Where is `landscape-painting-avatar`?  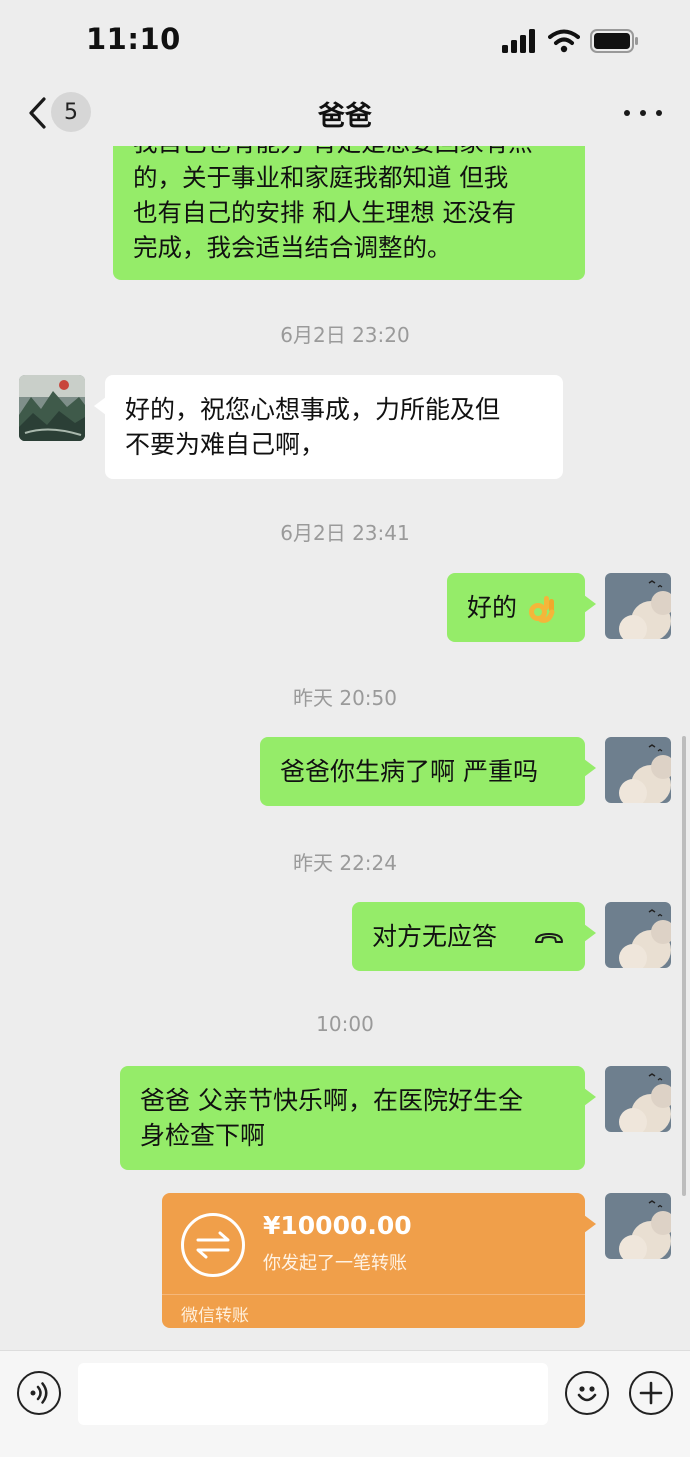
landscape-painting-avatar is located at coordinates (52, 408).